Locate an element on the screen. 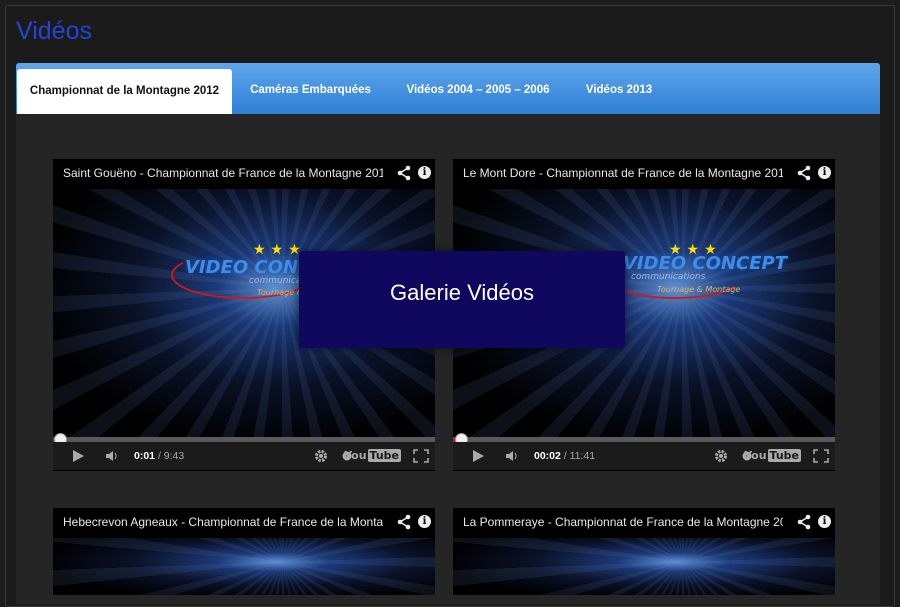  logo-tagline: Tournage & Montage is located at coordinates (699, 289).